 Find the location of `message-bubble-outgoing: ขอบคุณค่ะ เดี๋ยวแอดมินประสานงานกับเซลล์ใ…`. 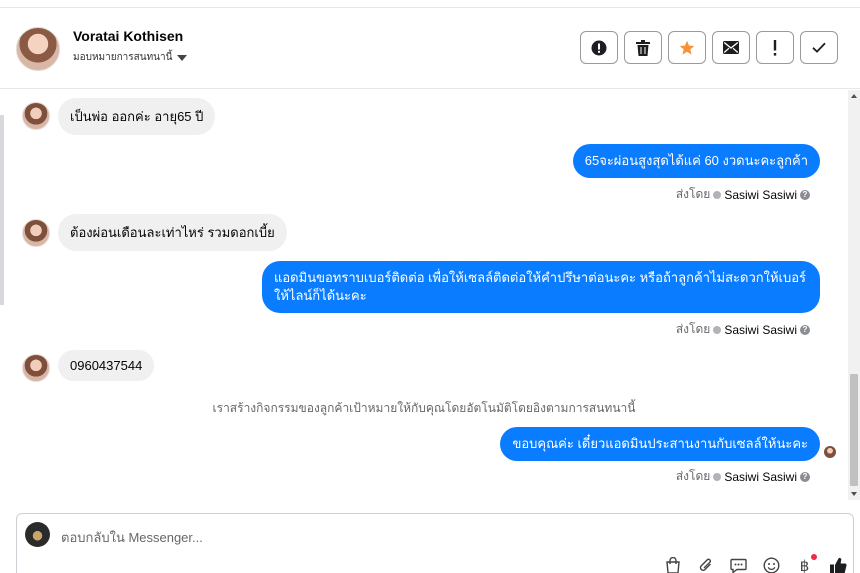

message-bubble-outgoing: ขอบคุณค่ะ เดี๋ยวแอดมินประสานงานกับเซลล์ใ… is located at coordinates (660, 444).